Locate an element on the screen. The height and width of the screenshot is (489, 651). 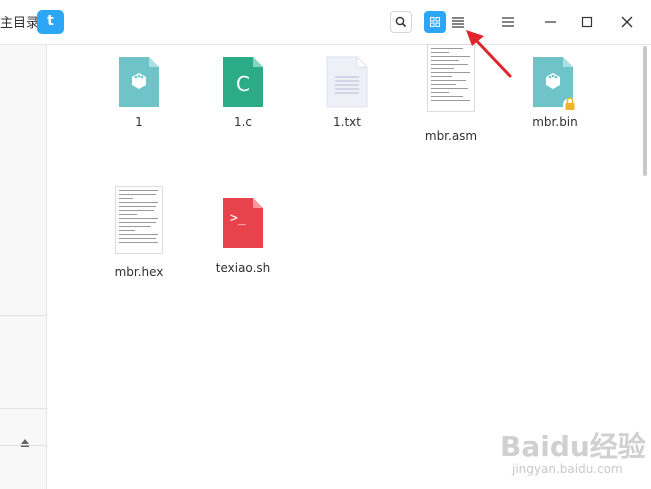
maximize-button is located at coordinates (587, 22).